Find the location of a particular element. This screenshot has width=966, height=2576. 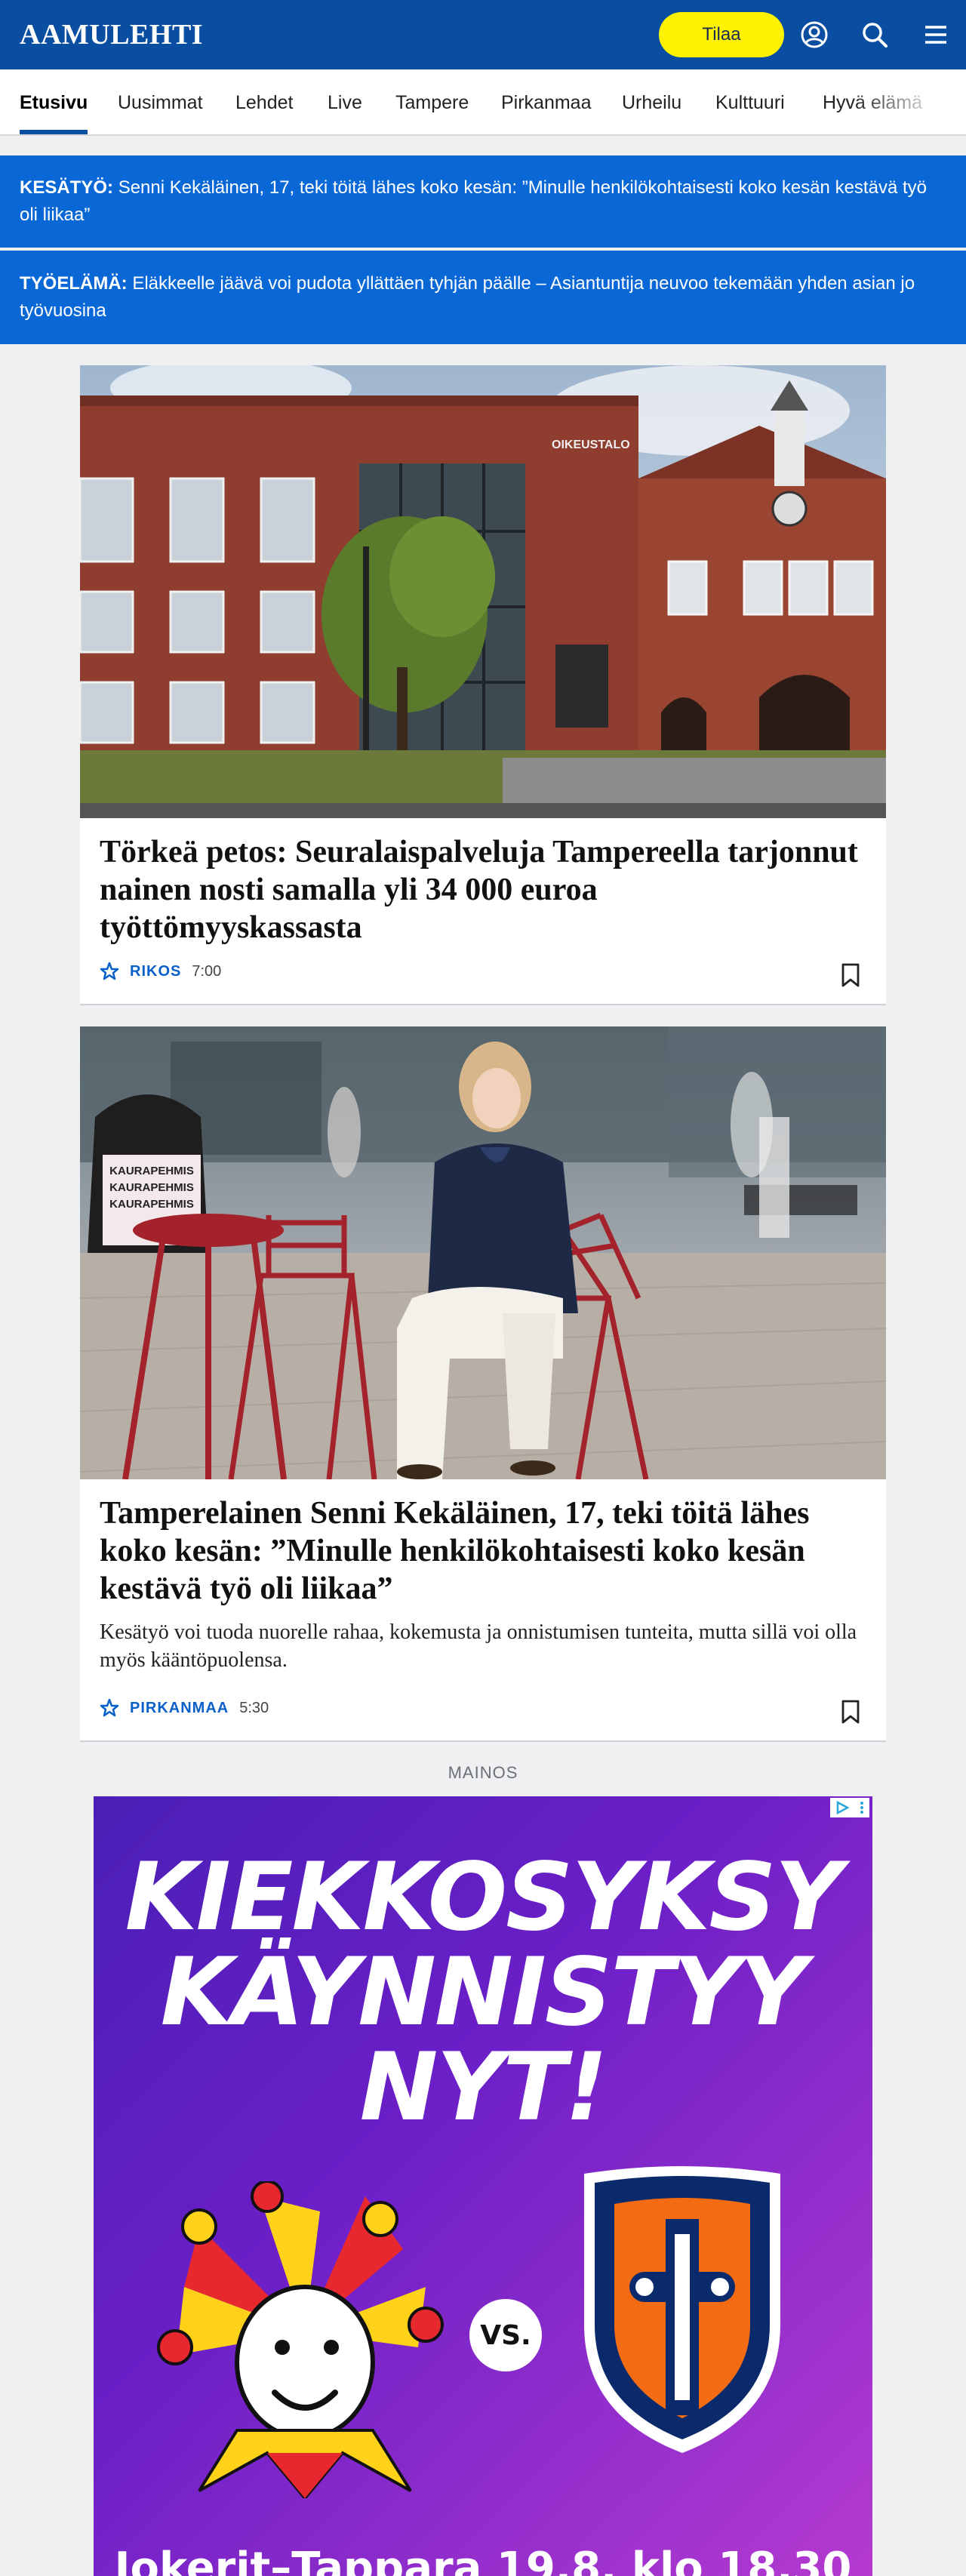

article-image: KAURAPEHMIS KAURAPEHMIS KAURAPEHMIS is located at coordinates (483, 1252).